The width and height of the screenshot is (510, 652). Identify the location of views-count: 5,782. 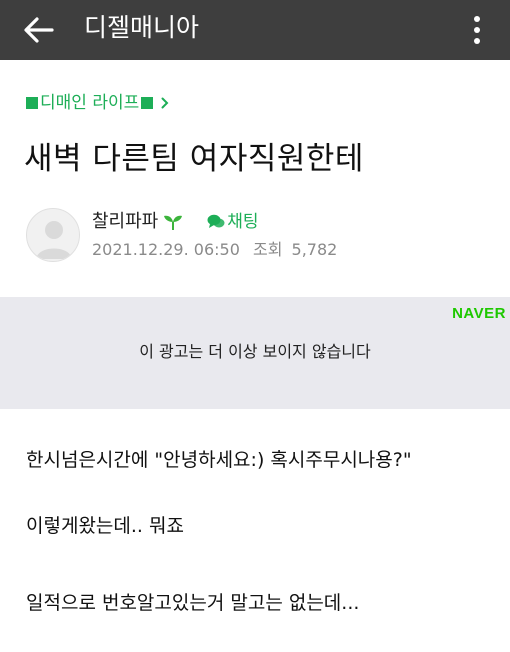
(314, 249).